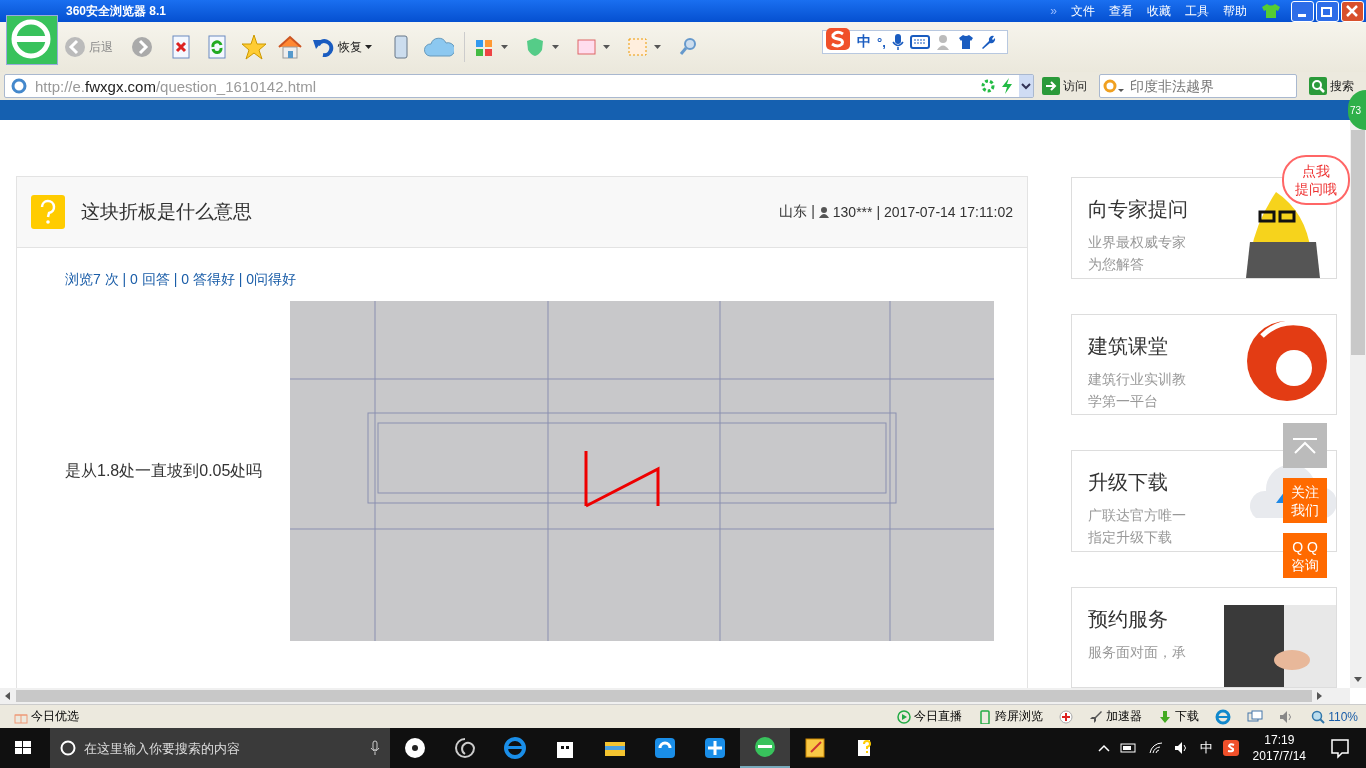  What do you see at coordinates (864, 42) in the screenshot?
I see `ime-mode-button: 中` at bounding box center [864, 42].